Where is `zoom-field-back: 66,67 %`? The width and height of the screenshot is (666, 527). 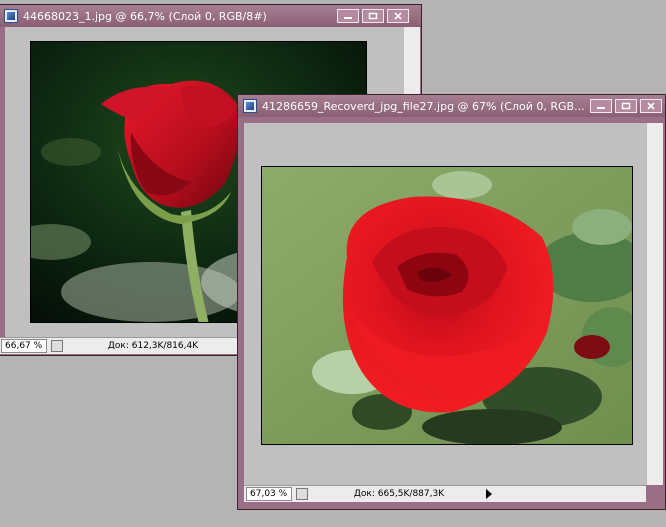 zoom-field-back: 66,67 % is located at coordinates (24, 346).